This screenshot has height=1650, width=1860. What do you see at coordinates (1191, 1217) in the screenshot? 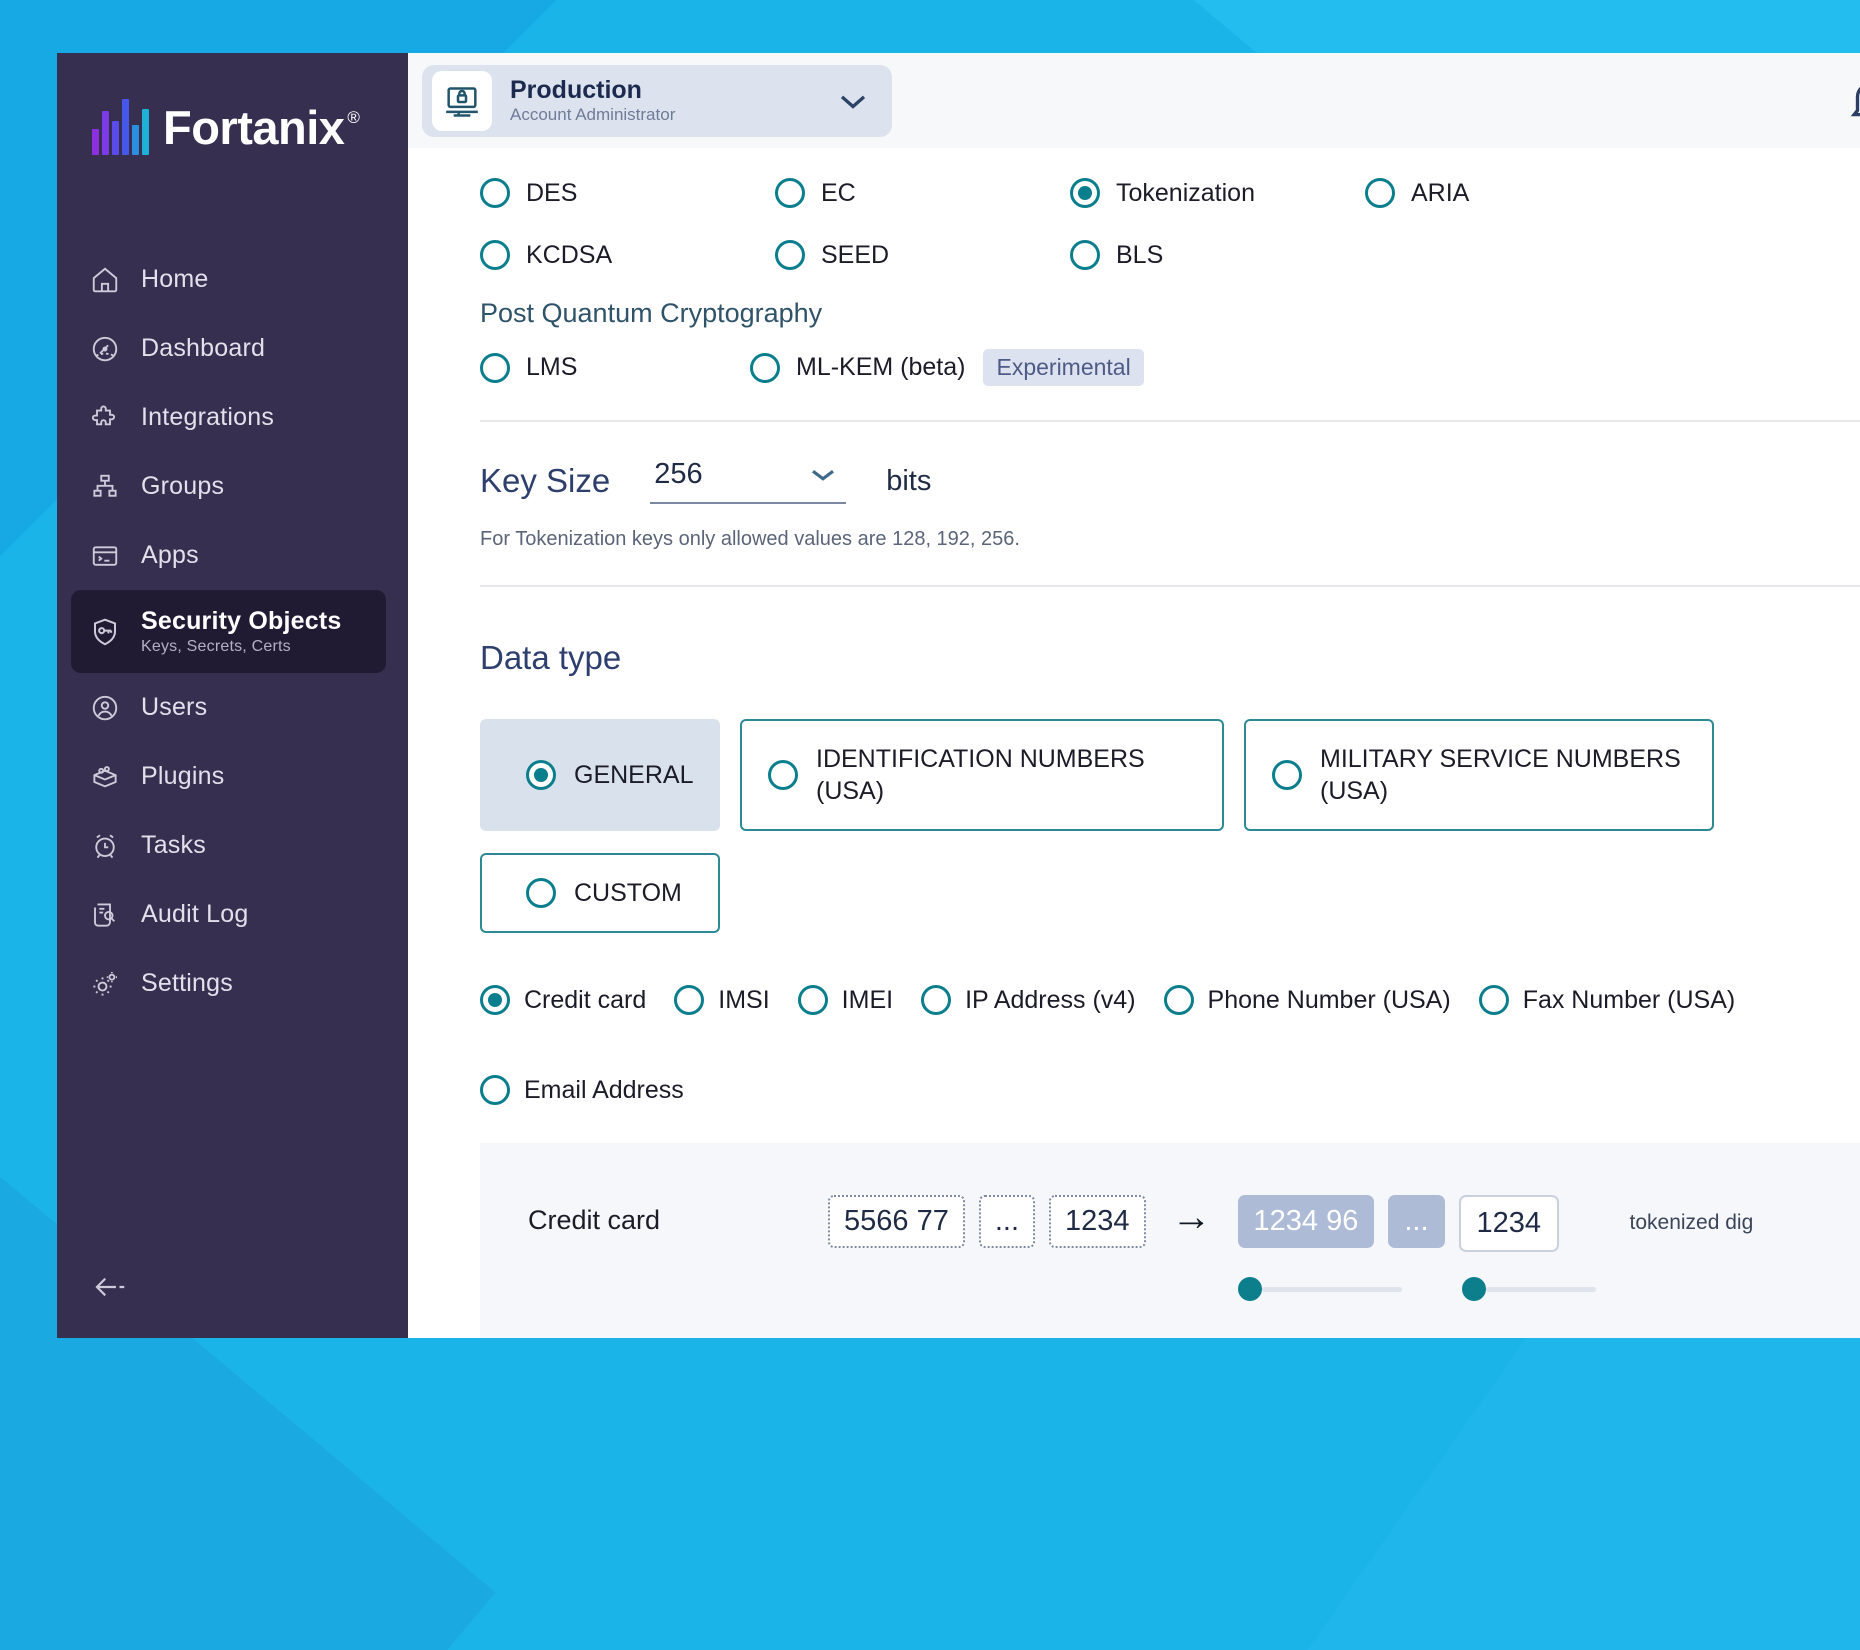
I see `arrow-right-icon: →` at bounding box center [1191, 1217].